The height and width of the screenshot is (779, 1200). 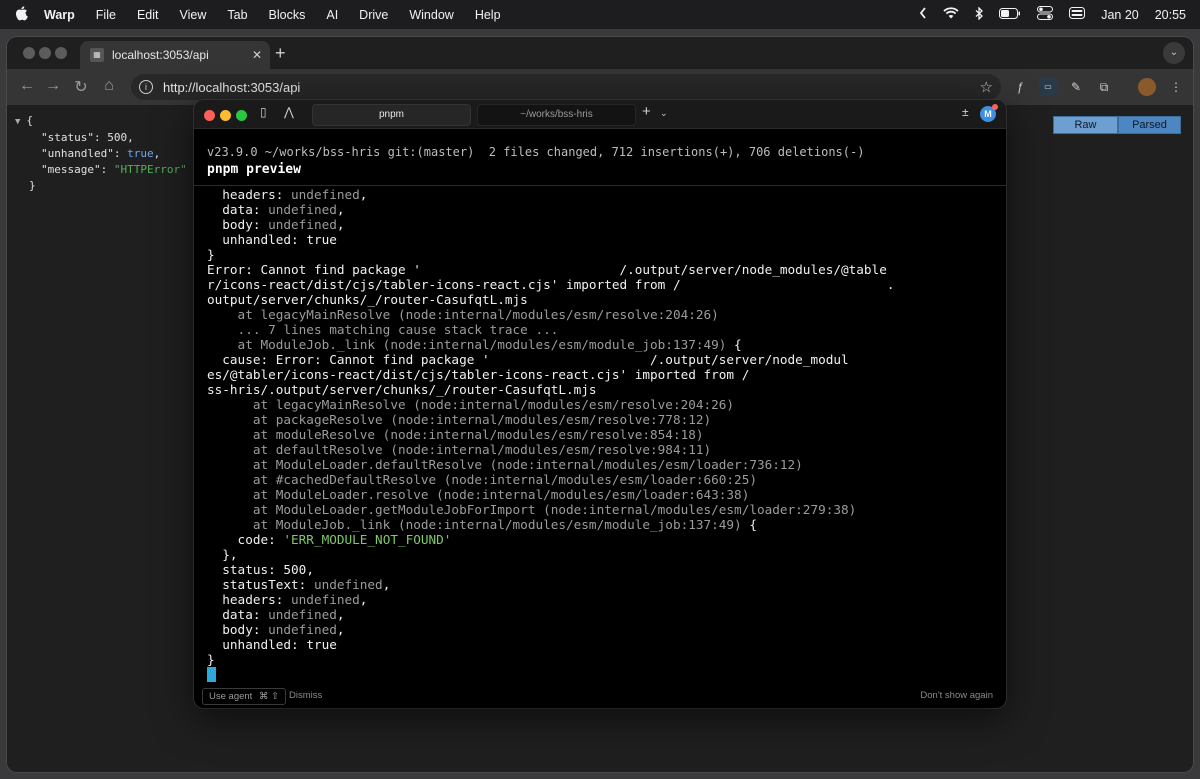 I want to click on chevron-left-icon, so click(x=923, y=14).